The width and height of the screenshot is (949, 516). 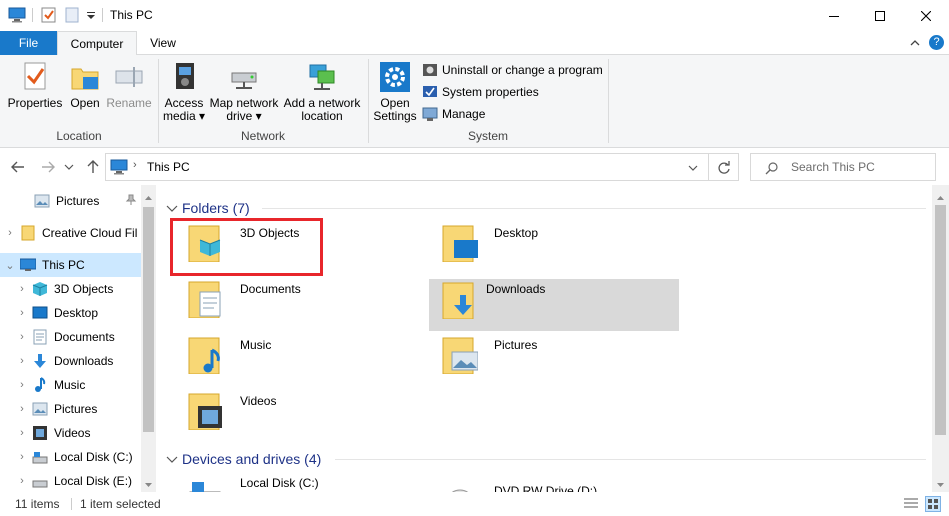 I want to click on tab-computer: Computer, so click(x=97, y=43).